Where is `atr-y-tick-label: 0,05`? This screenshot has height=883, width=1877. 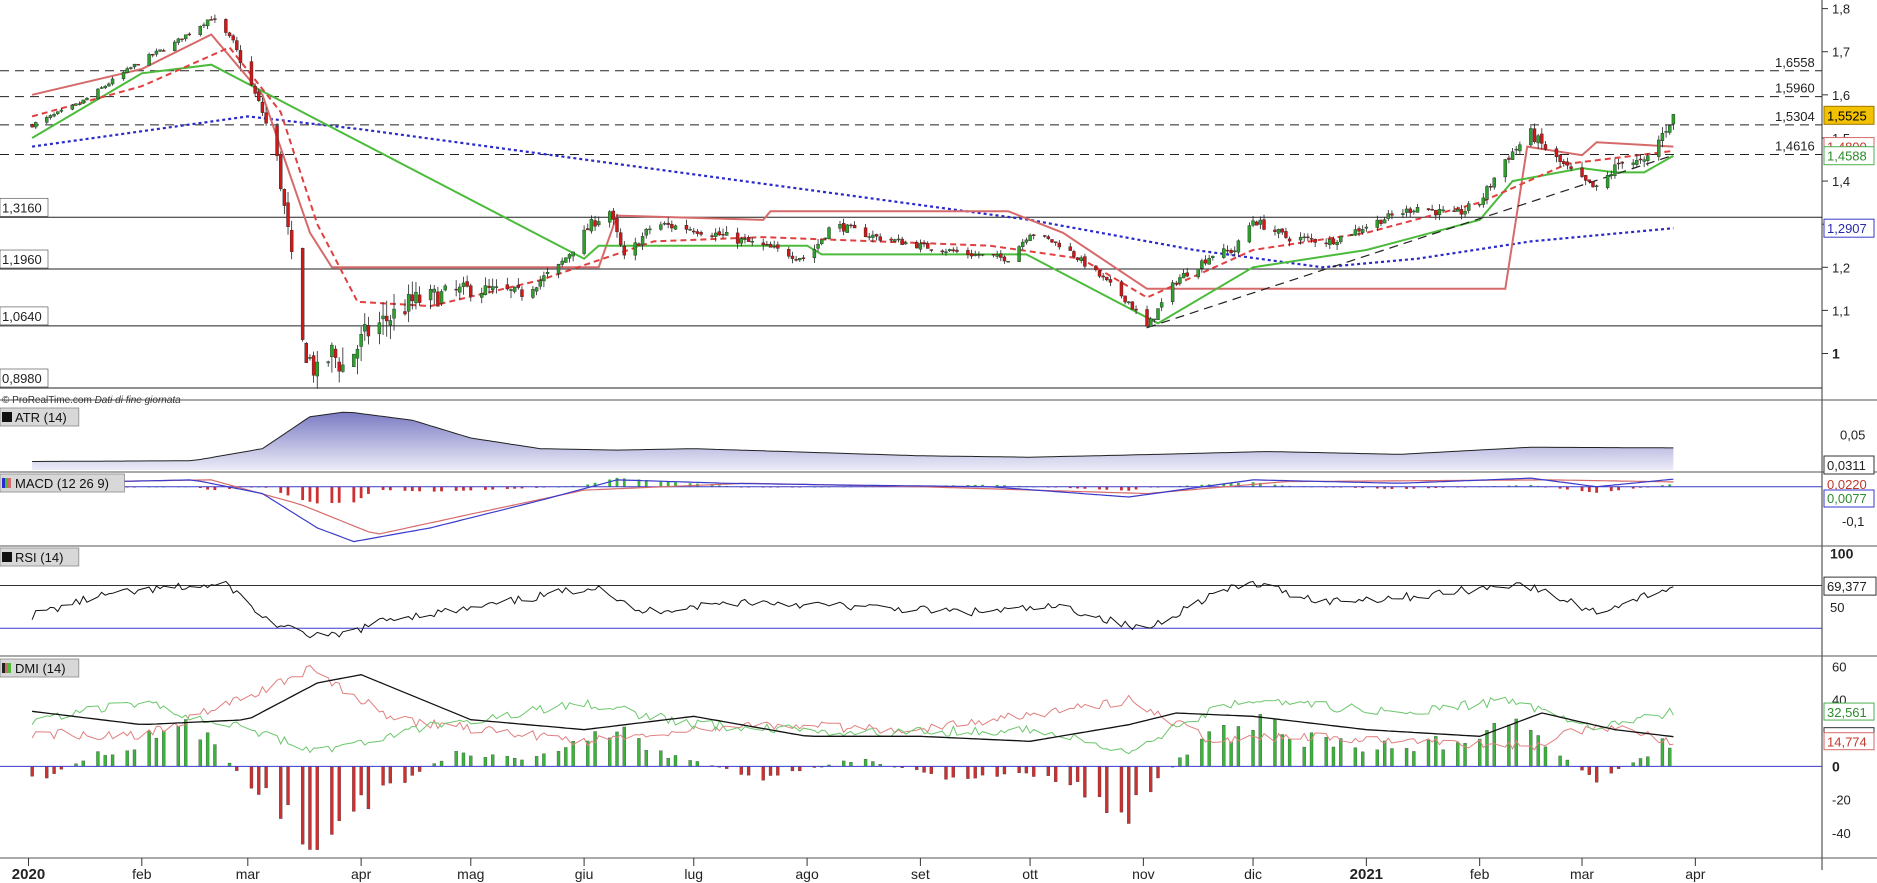 atr-y-tick-label: 0,05 is located at coordinates (1852, 434).